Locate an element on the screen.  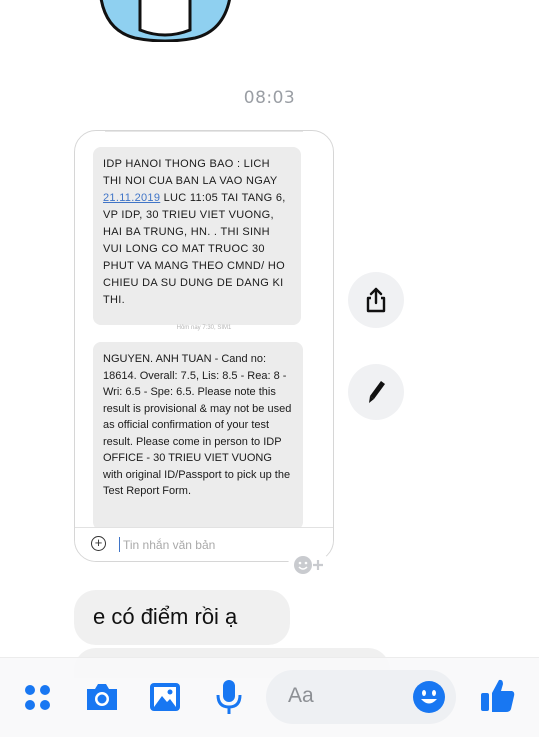
plus-icon: + is located at coordinates (98, 543).